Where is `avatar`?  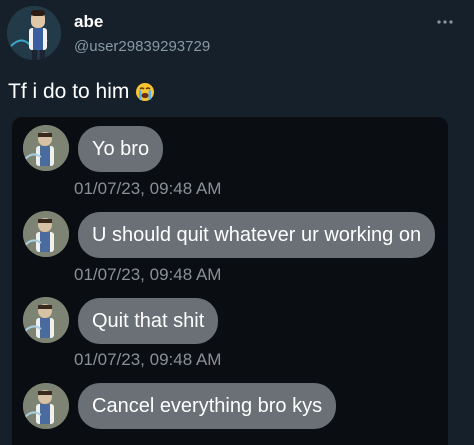 avatar is located at coordinates (34, 33).